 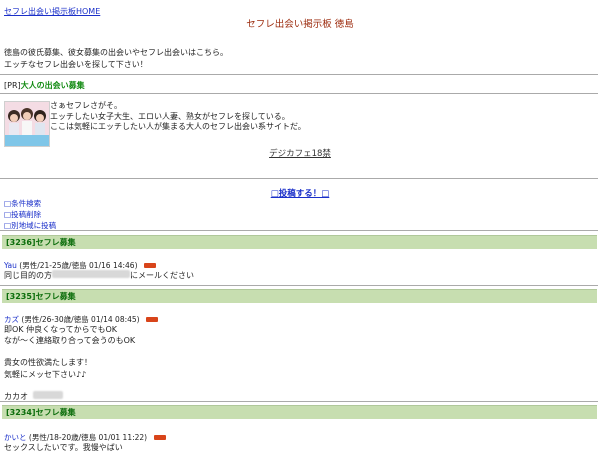 What do you see at coordinates (30, 203) in the screenshot?
I see `condition-search-link: □条件検索` at bounding box center [30, 203].